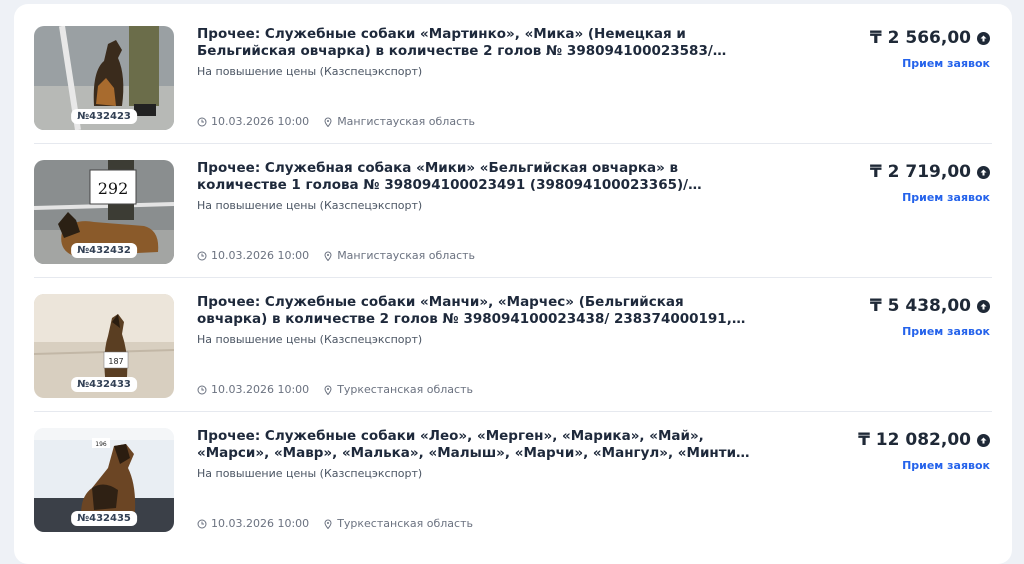  I want to click on lot-number-badge: №432423, so click(104, 116).